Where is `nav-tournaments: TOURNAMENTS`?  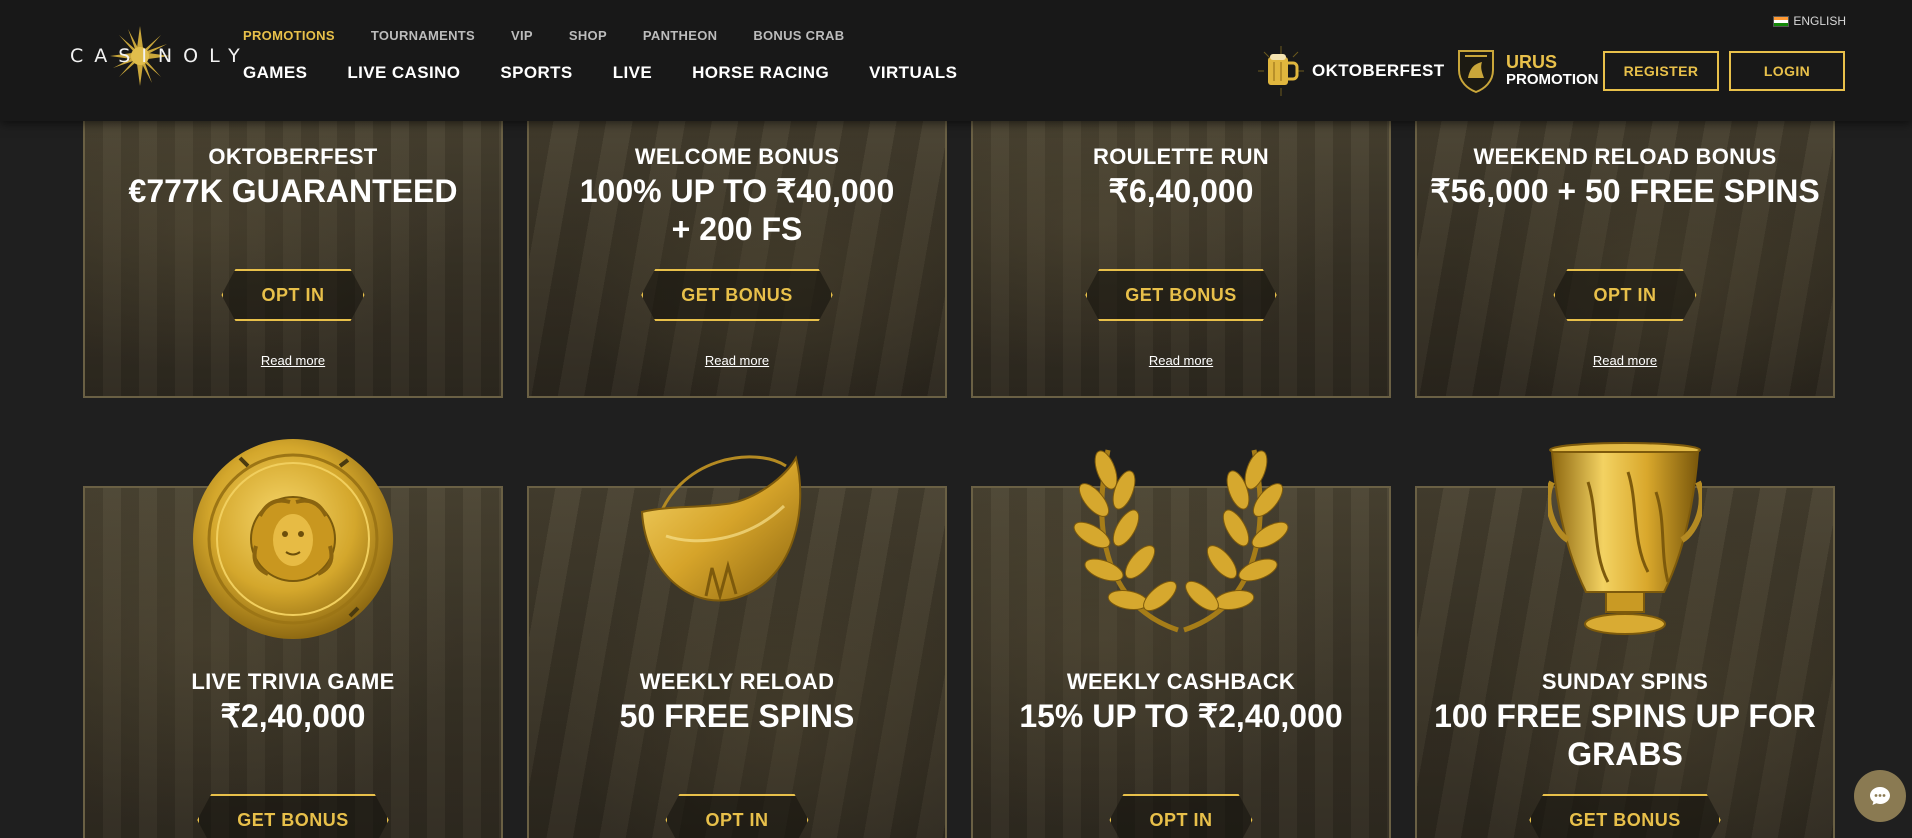
nav-tournaments: TOURNAMENTS is located at coordinates (423, 35).